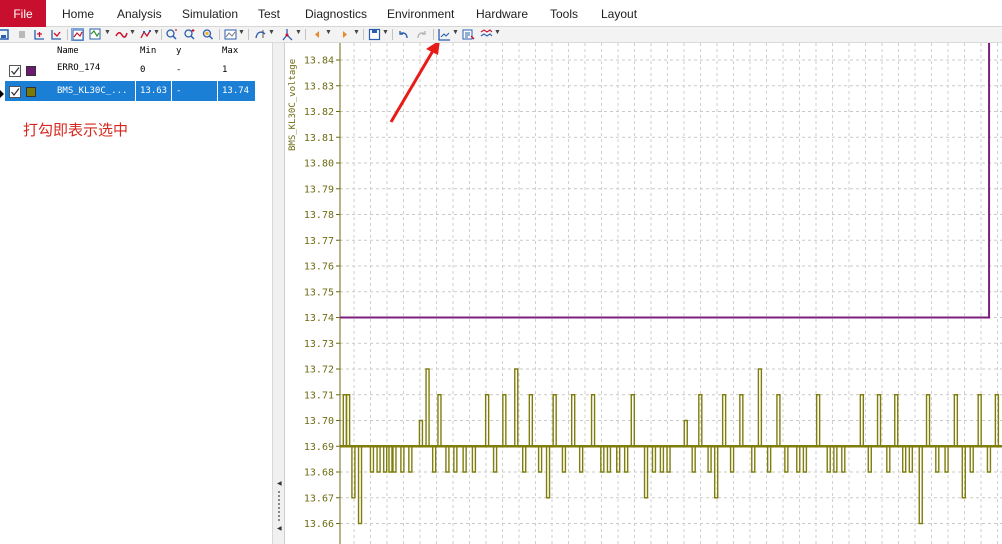  I want to click on y-tick-label: 13.71, so click(319, 395).